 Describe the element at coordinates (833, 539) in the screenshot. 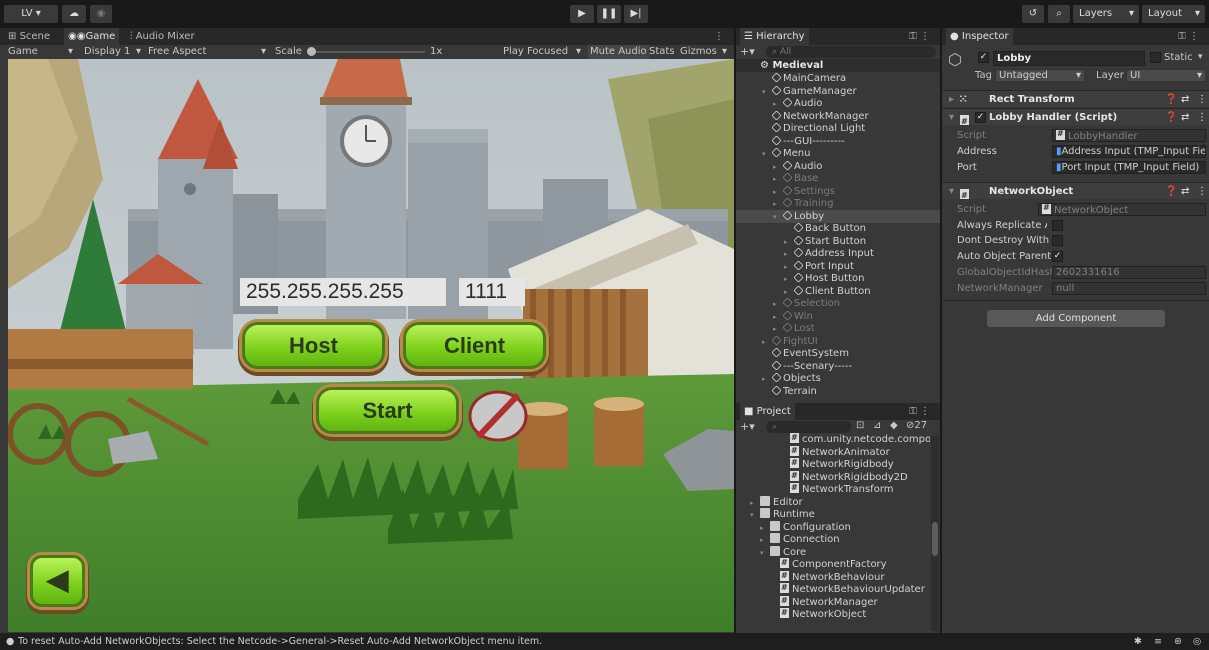

I see `project-item: ▸ Connection` at that location.